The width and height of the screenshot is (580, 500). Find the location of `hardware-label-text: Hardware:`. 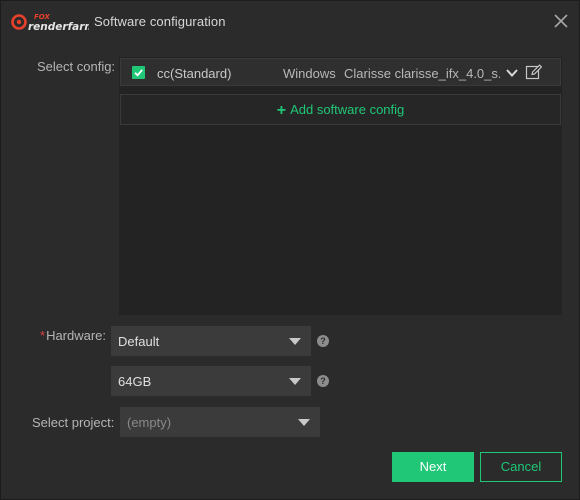

hardware-label-text: Hardware: is located at coordinates (76, 335).